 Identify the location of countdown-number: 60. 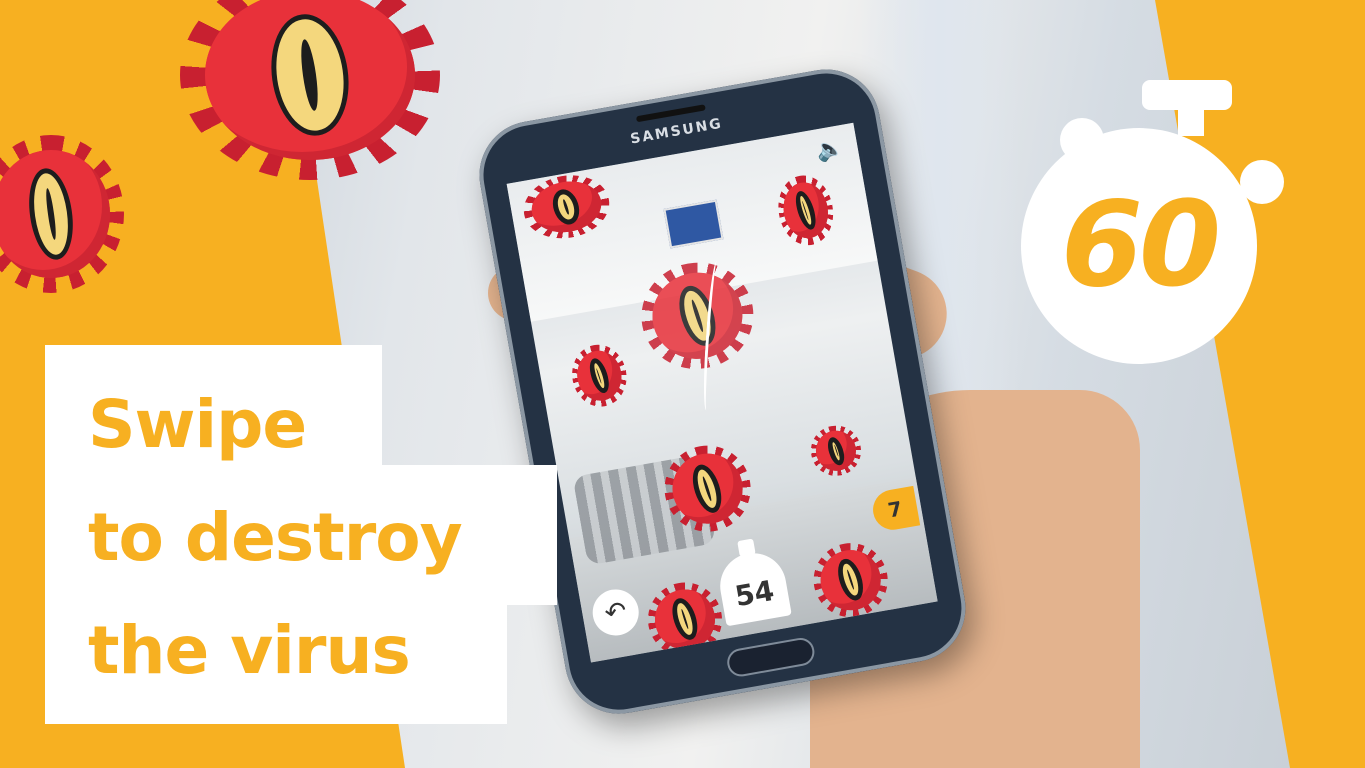
(1140, 244).